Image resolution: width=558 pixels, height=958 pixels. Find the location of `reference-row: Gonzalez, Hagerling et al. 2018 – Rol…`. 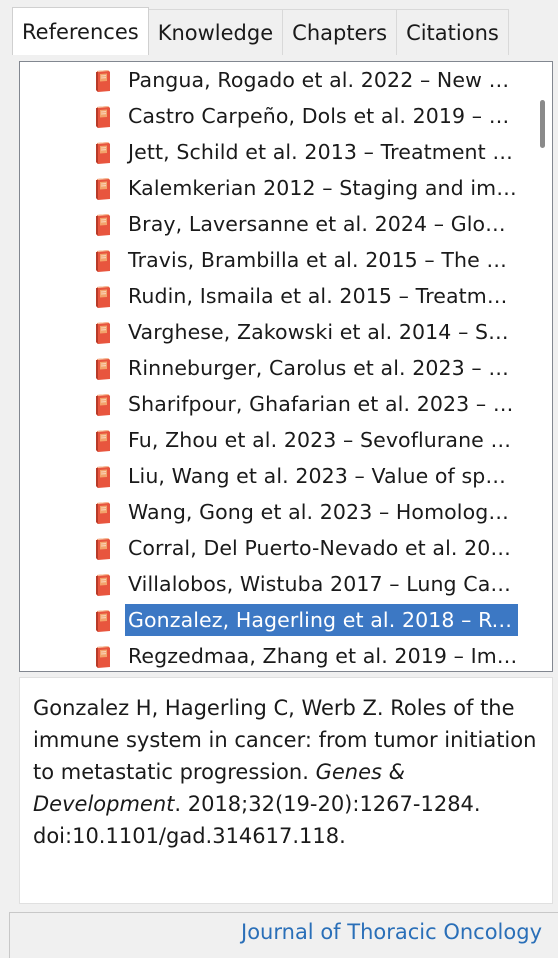

reference-row: Gonzalez, Hagerling et al. 2018 – Rol… is located at coordinates (270, 620).